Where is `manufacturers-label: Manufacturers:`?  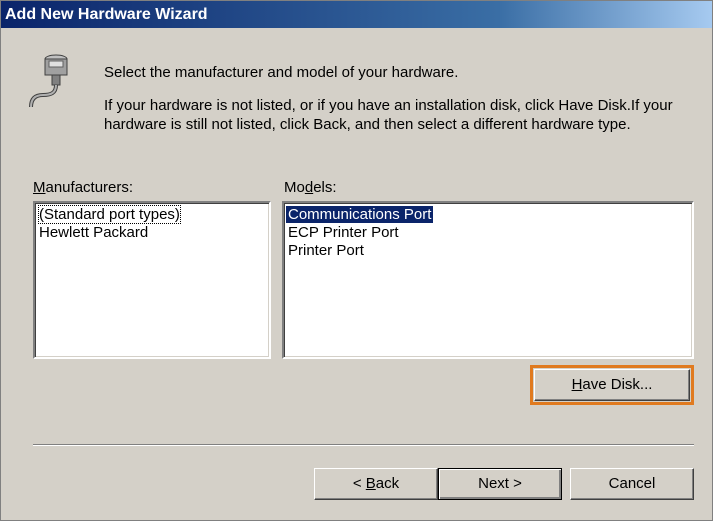 manufacturers-label: Manufacturers: is located at coordinates (83, 187).